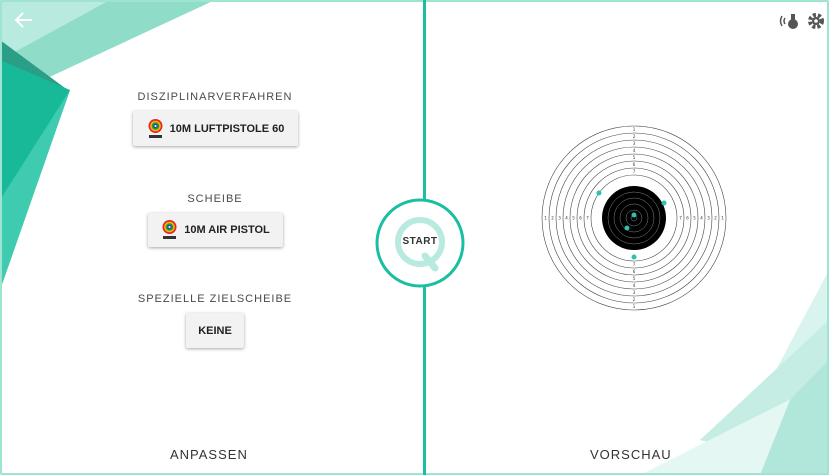 Image resolution: width=829 pixels, height=475 pixels. I want to click on target-value: 10M AIR PISTOL, so click(227, 230).